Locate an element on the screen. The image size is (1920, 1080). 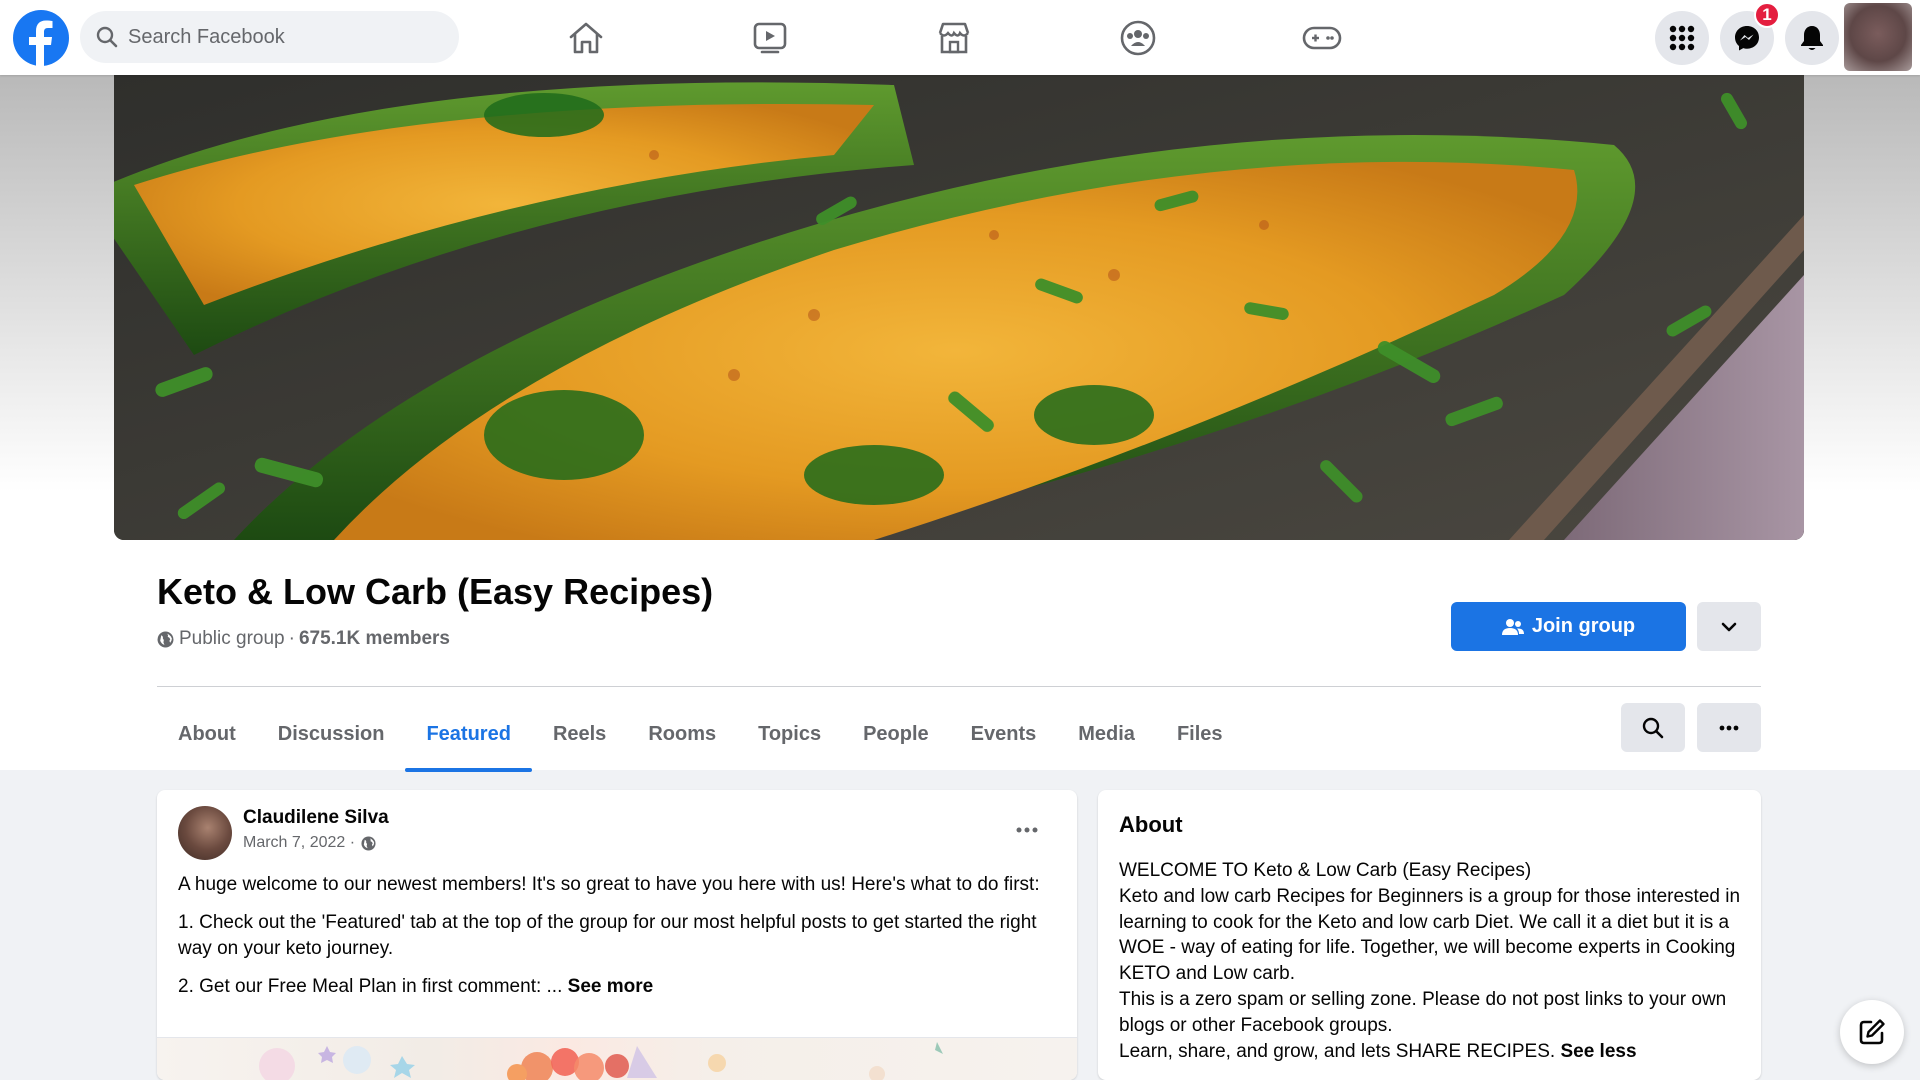
watch-icon is located at coordinates (770, 37).